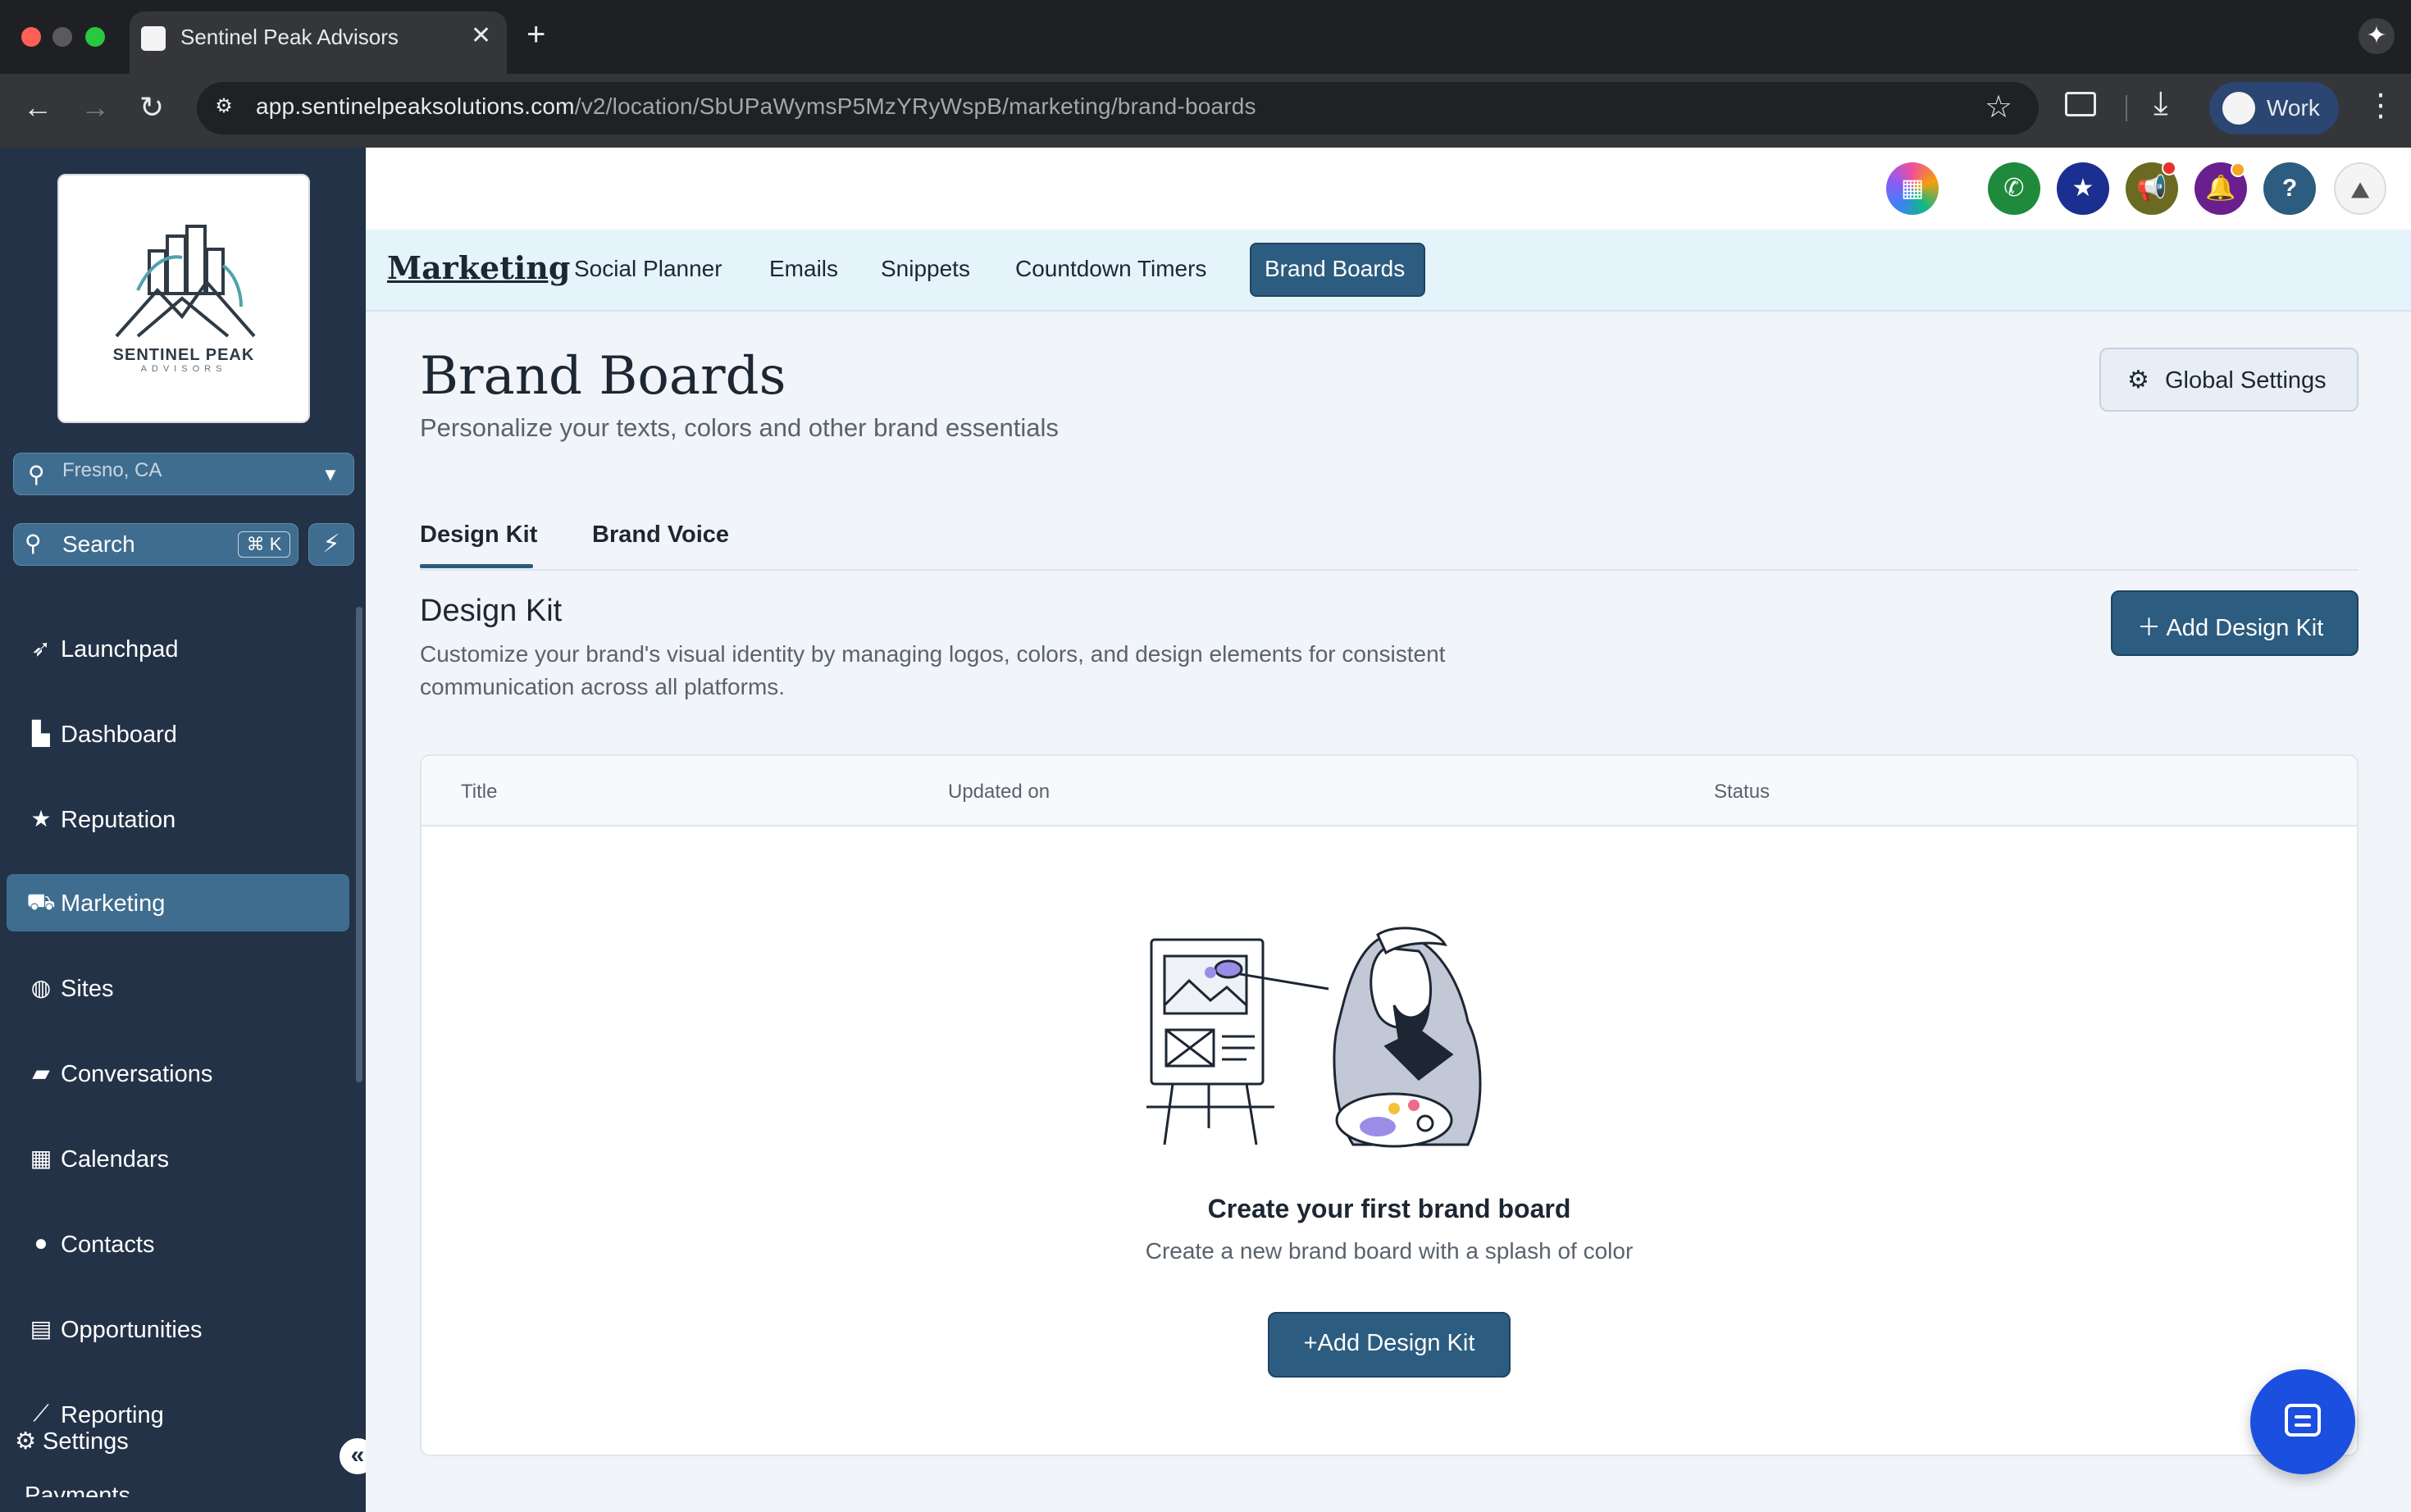 The width and height of the screenshot is (2411, 1512). I want to click on tab-design-kit: Design Kit, so click(478, 535).